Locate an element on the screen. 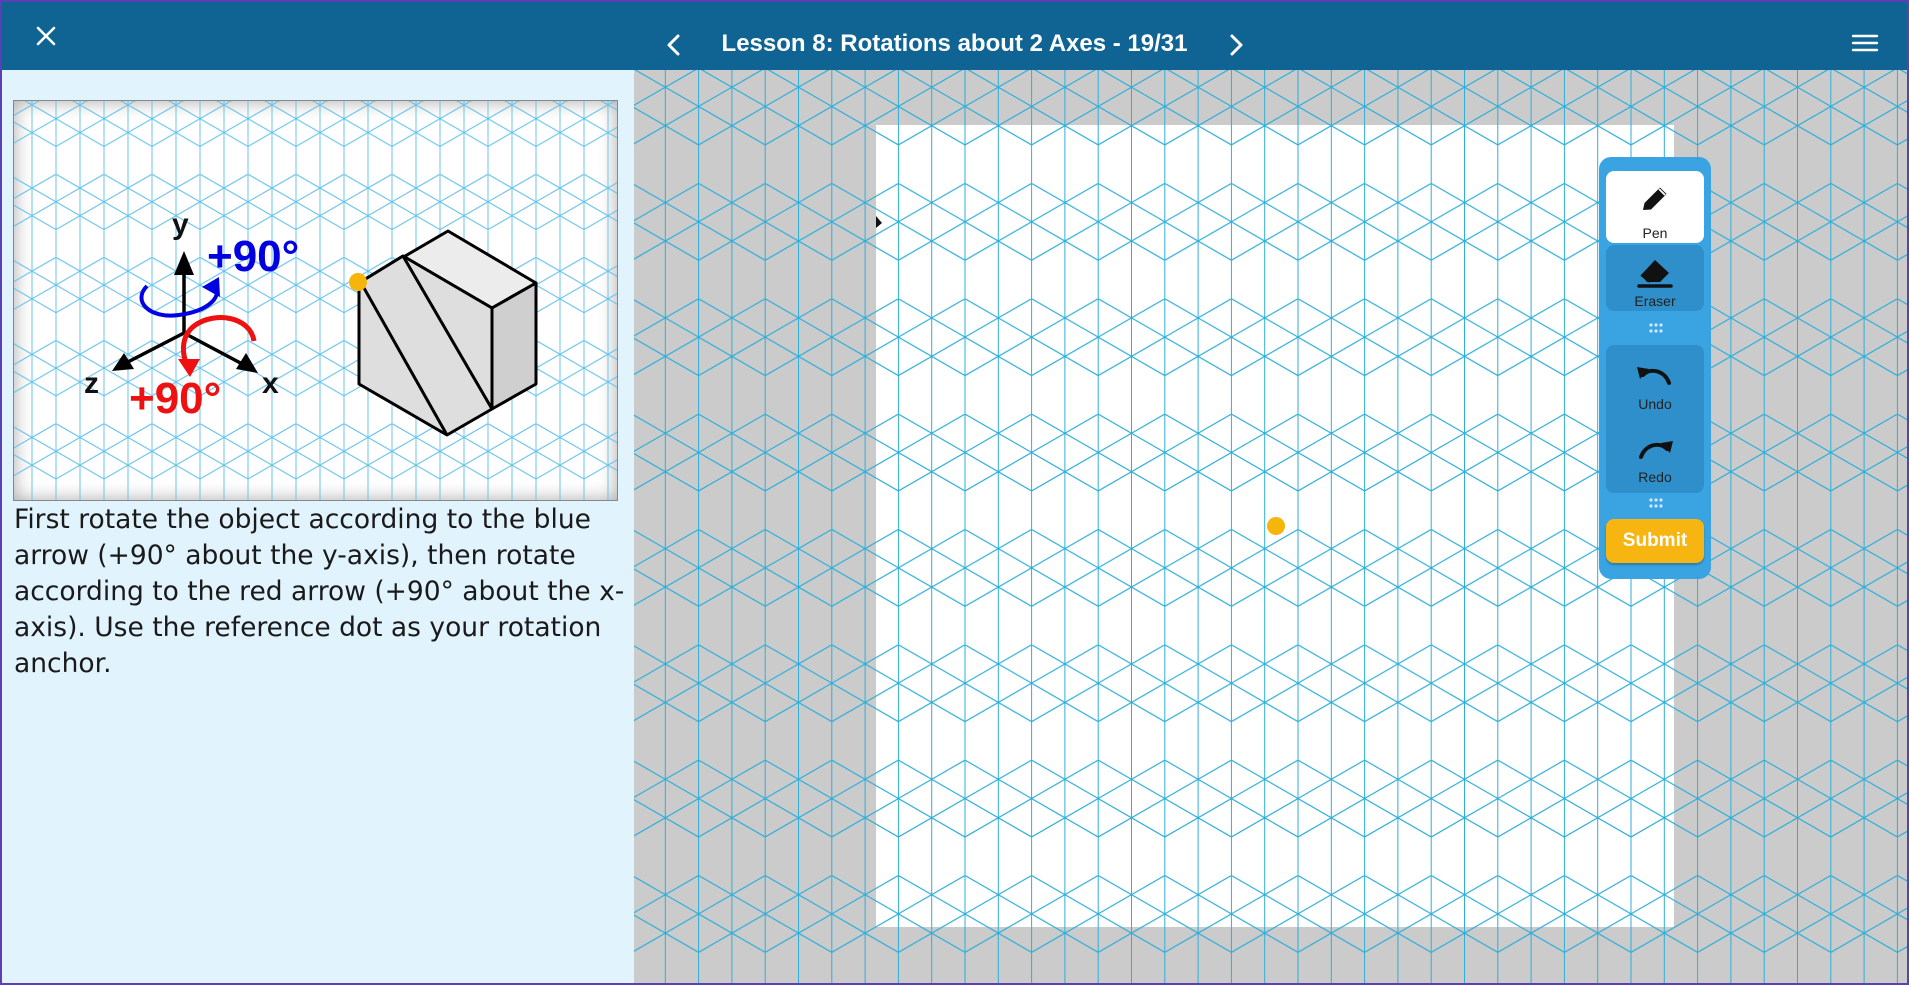 The image size is (1909, 985). header-bar: Lesson 8: Rotations about 2 Axes - 19/31 is located at coordinates (954, 36).